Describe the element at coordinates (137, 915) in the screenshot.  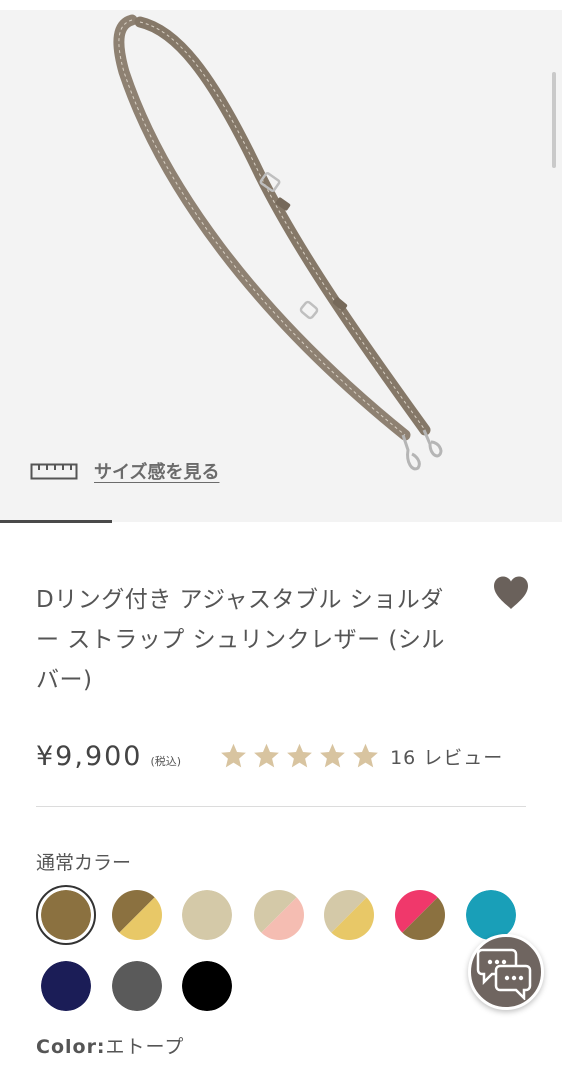
I see `color-swatch-etoupe-yellow` at that location.